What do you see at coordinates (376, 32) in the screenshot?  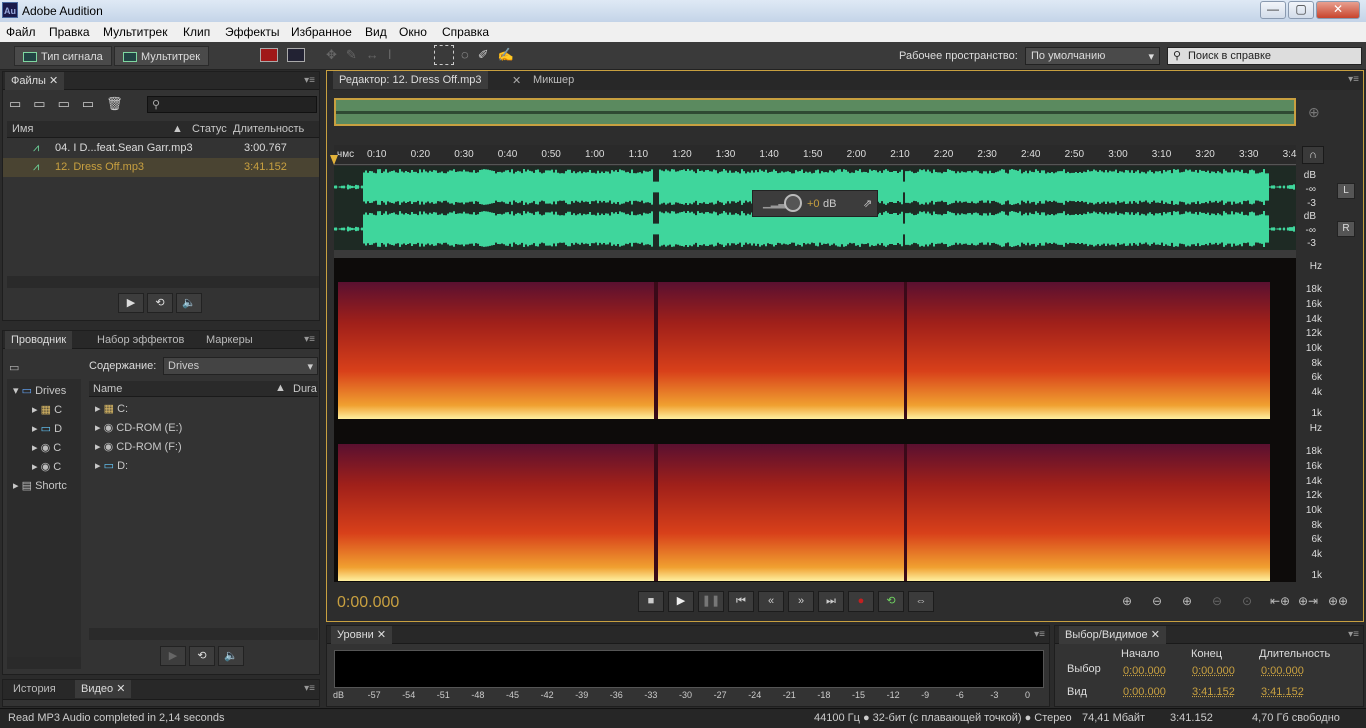 I see `menu-view: Вид` at bounding box center [376, 32].